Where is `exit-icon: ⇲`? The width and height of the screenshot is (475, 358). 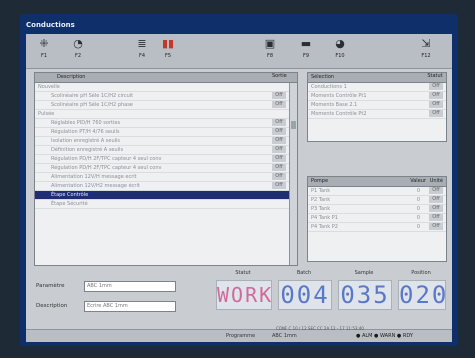 exit-icon: ⇲ is located at coordinates (426, 43).